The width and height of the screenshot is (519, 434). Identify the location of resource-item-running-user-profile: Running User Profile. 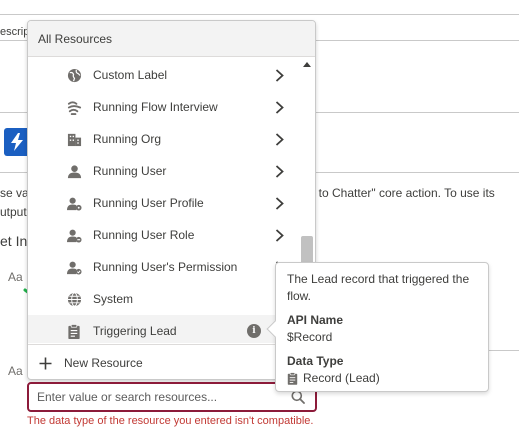
(163, 203).